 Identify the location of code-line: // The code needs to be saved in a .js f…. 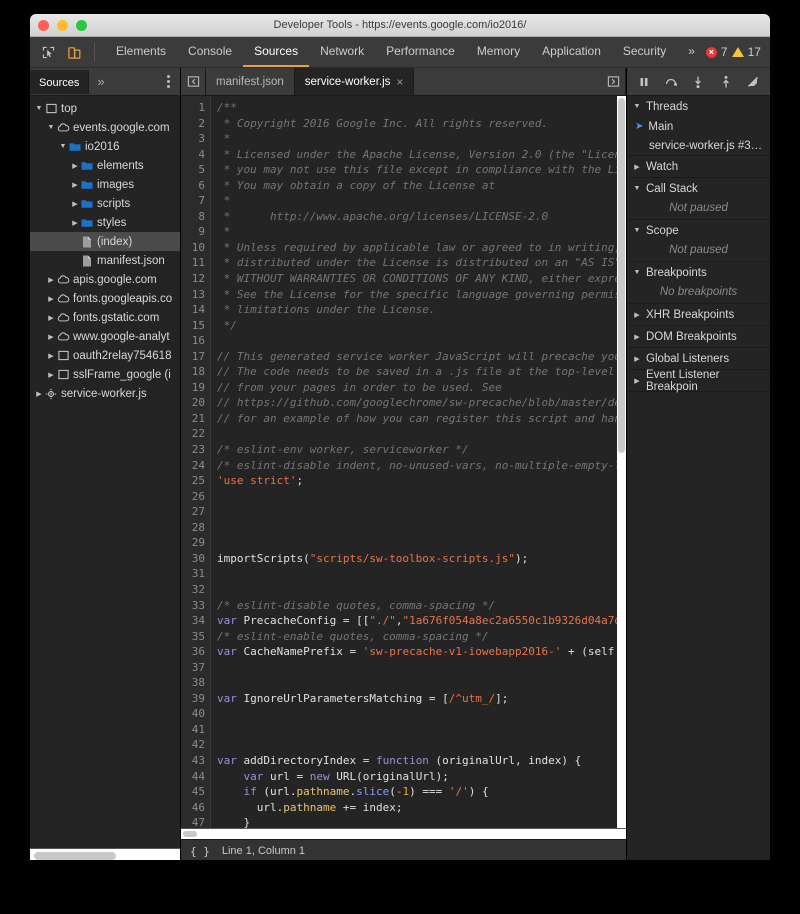
(421, 372).